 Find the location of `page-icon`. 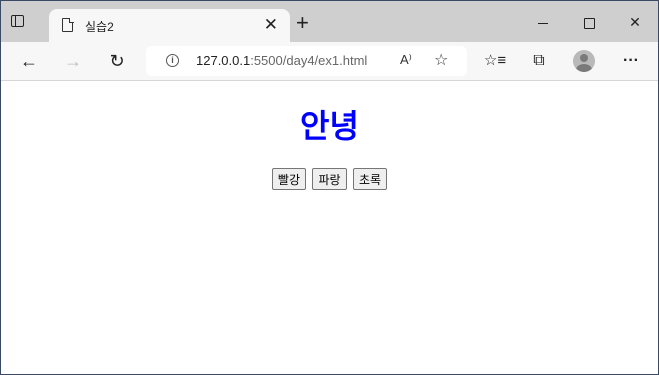

page-icon is located at coordinates (68, 24).